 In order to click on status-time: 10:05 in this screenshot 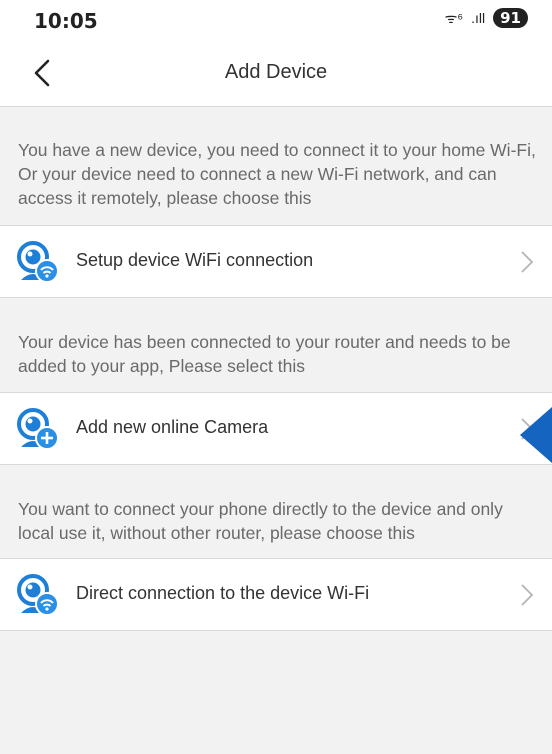, I will do `click(66, 21)`.